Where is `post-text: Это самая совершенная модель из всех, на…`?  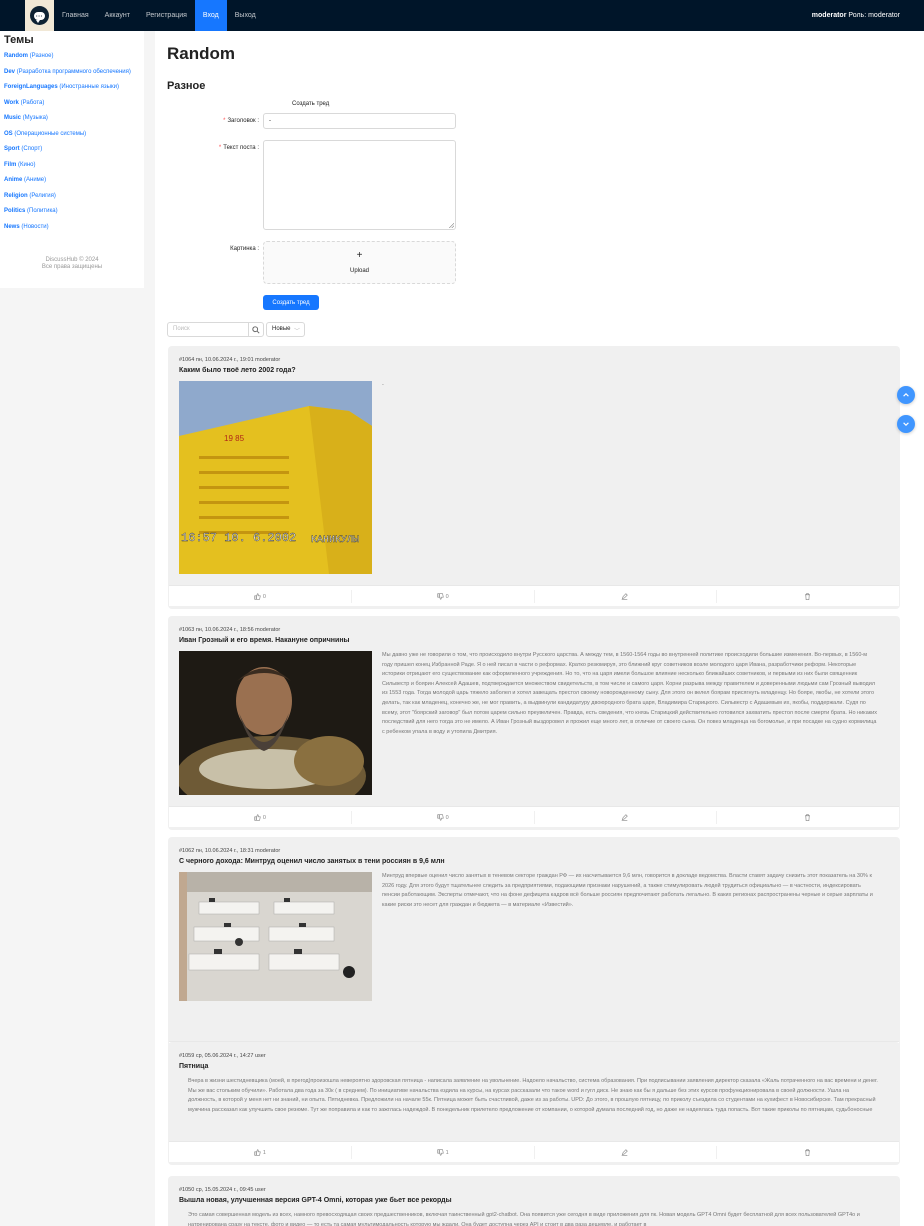 post-text: Это самая совершенная модель из всех, на… is located at coordinates (524, 1219).